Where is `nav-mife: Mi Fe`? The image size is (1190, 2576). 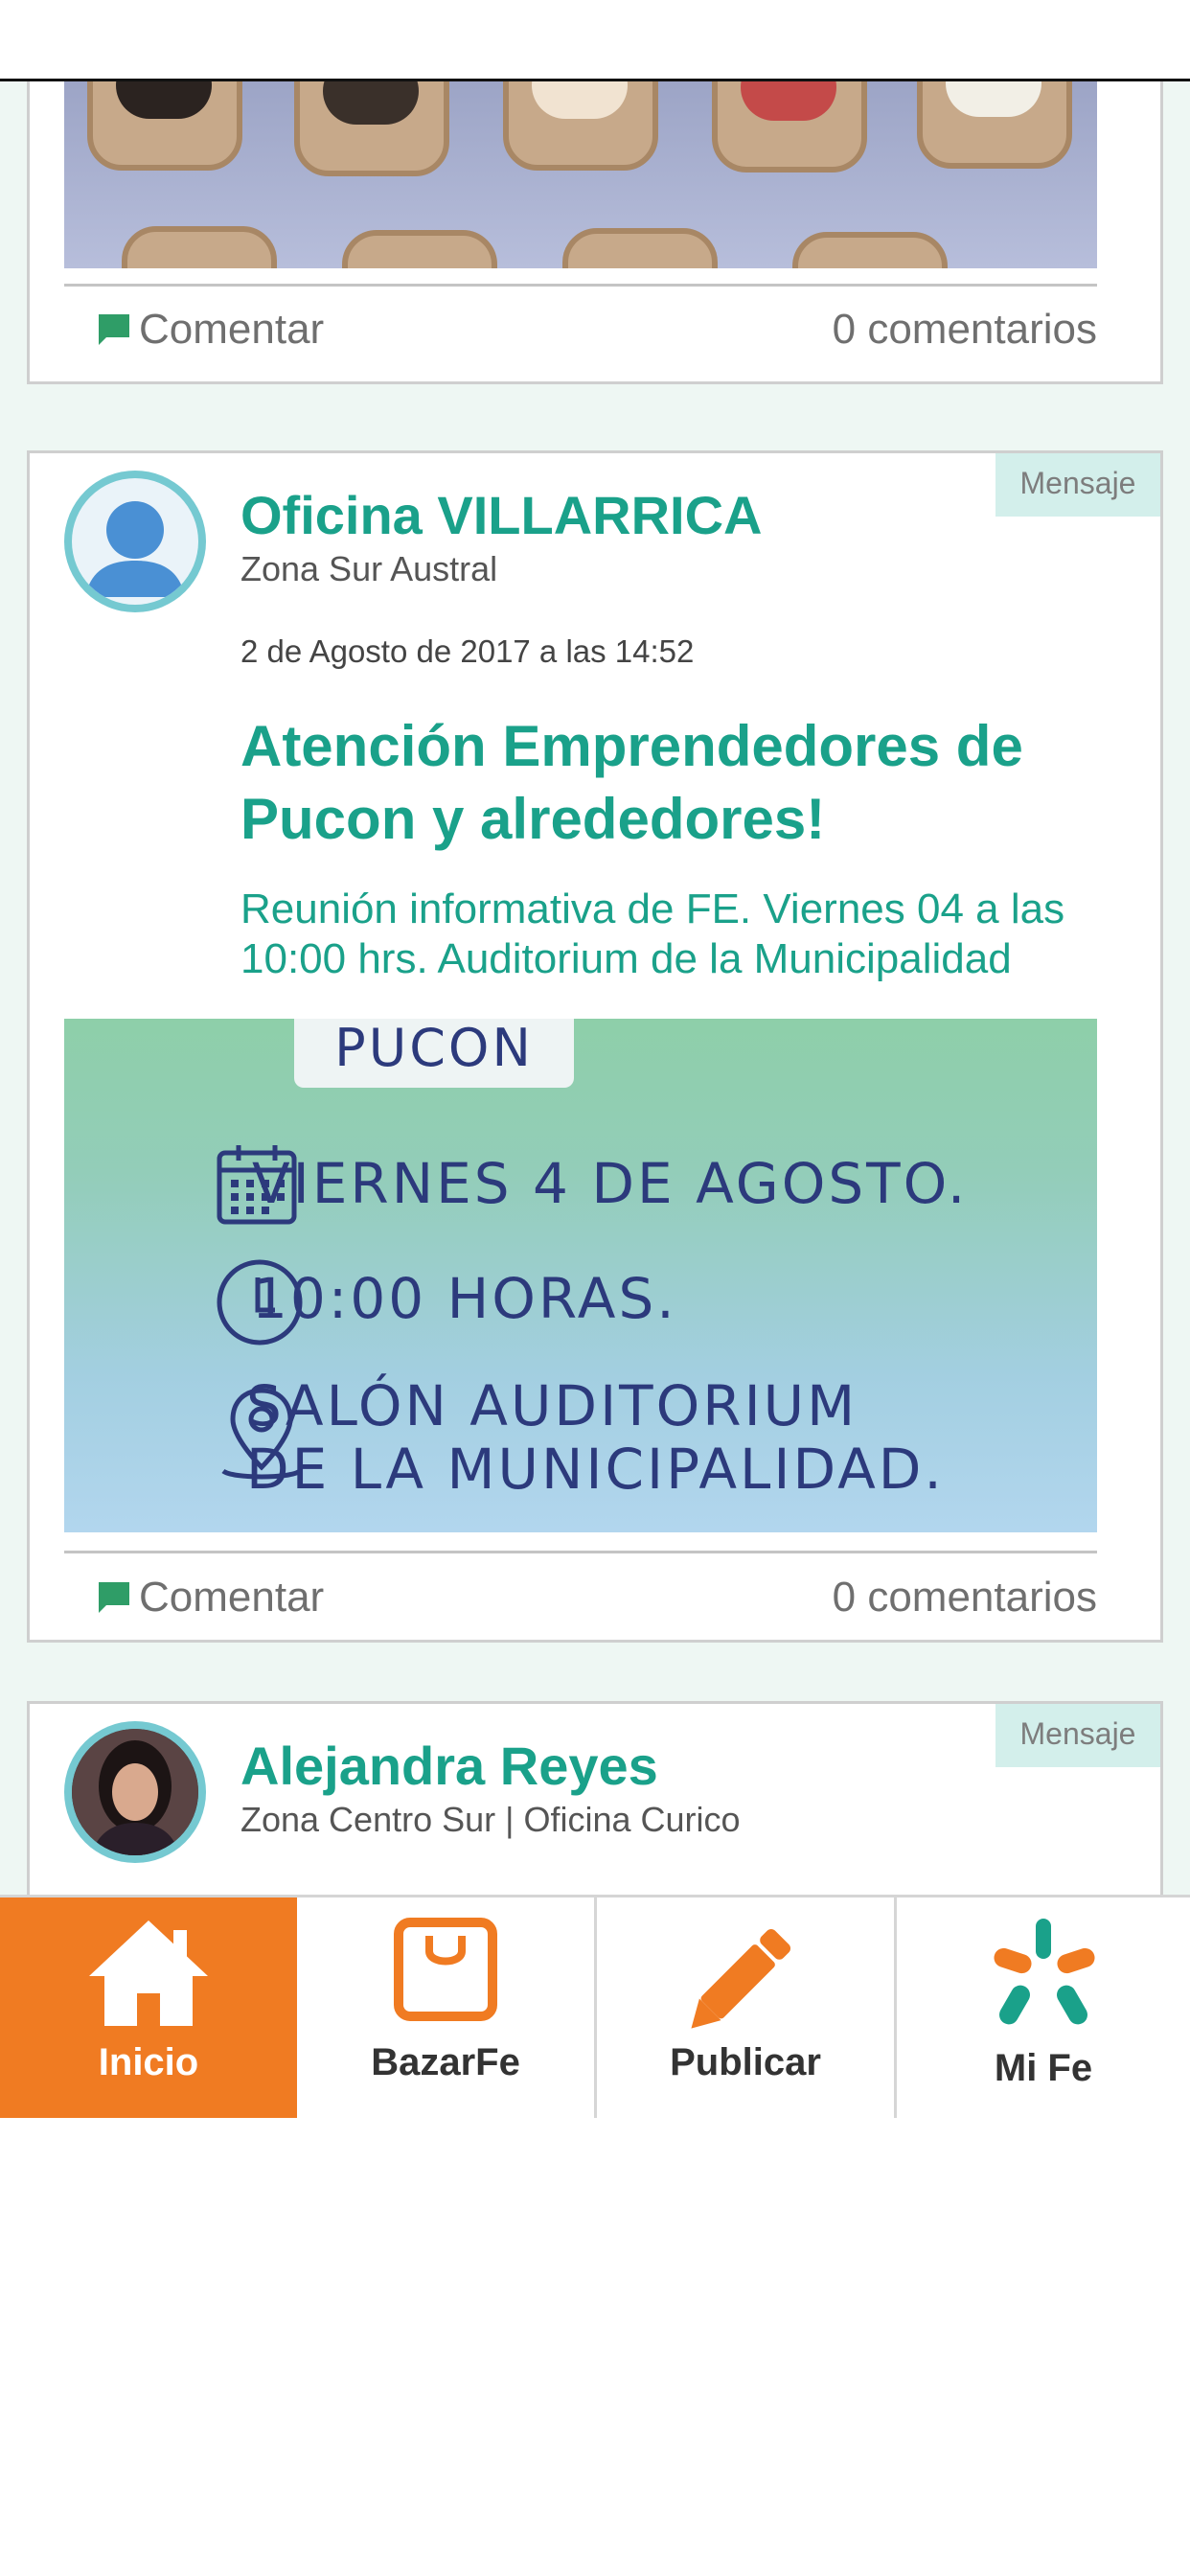 nav-mife: Mi Fe is located at coordinates (1043, 2008).